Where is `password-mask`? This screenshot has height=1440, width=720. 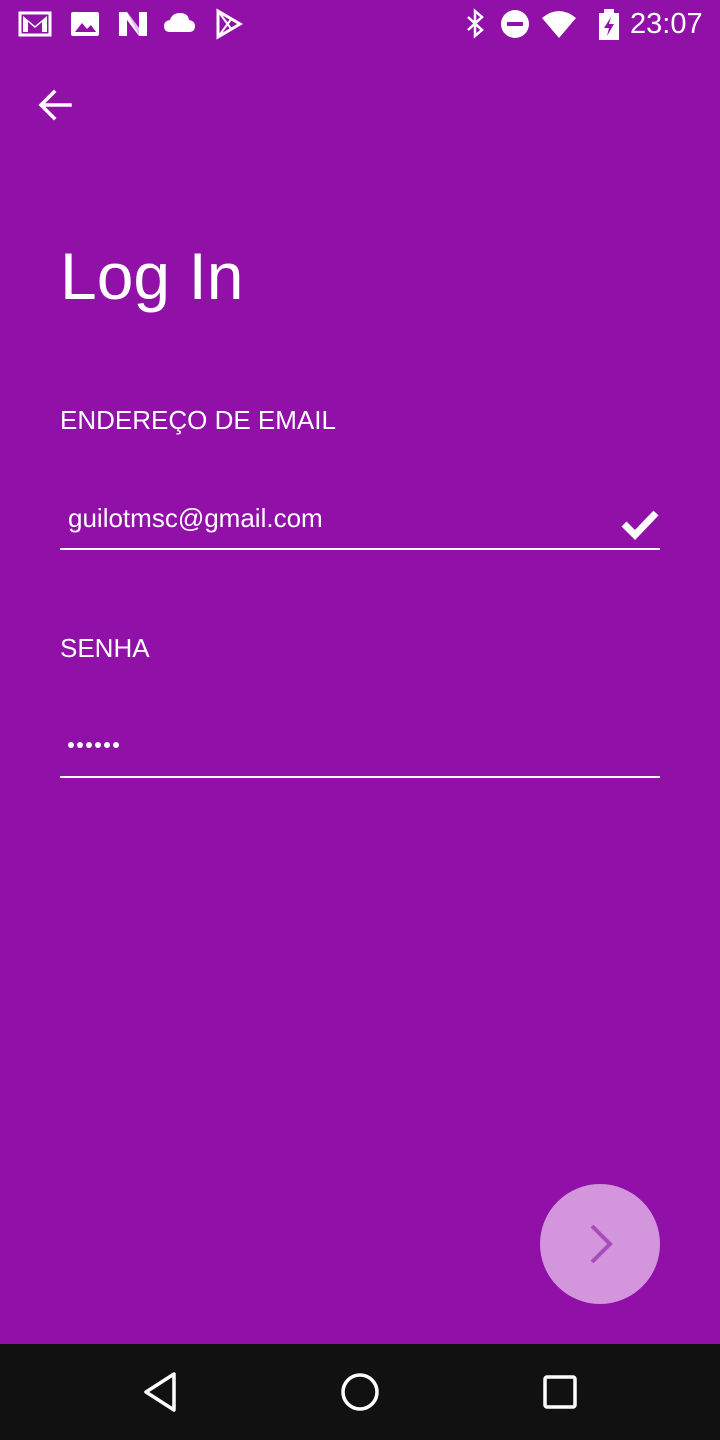 password-mask is located at coordinates (93, 745).